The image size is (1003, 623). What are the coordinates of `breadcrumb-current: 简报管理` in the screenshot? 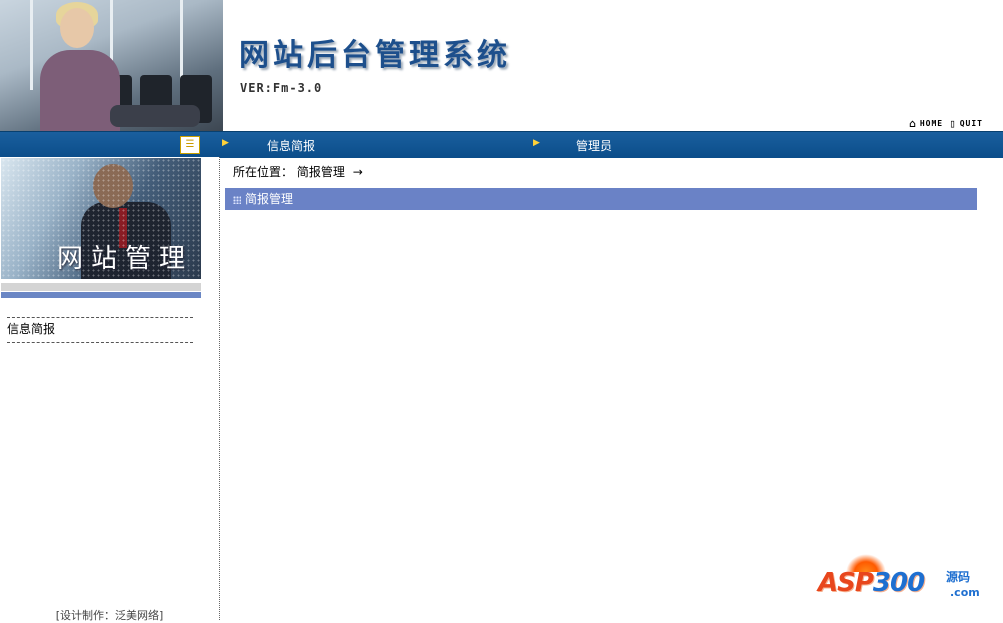 It's located at (321, 172).